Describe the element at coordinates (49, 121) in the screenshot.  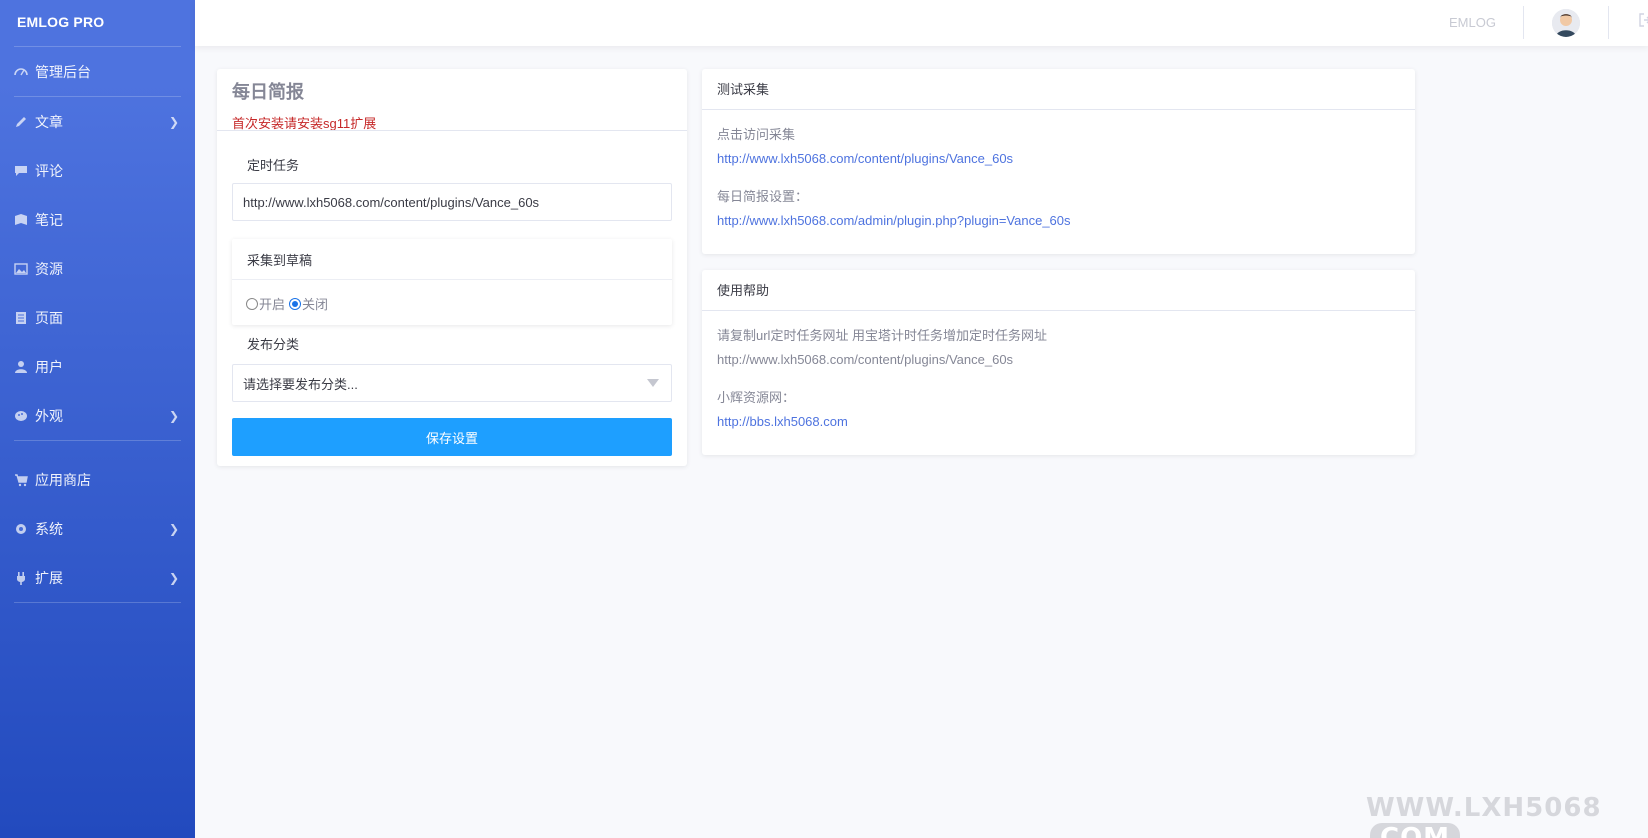
I see `sidebar-item-label: 文章` at that location.